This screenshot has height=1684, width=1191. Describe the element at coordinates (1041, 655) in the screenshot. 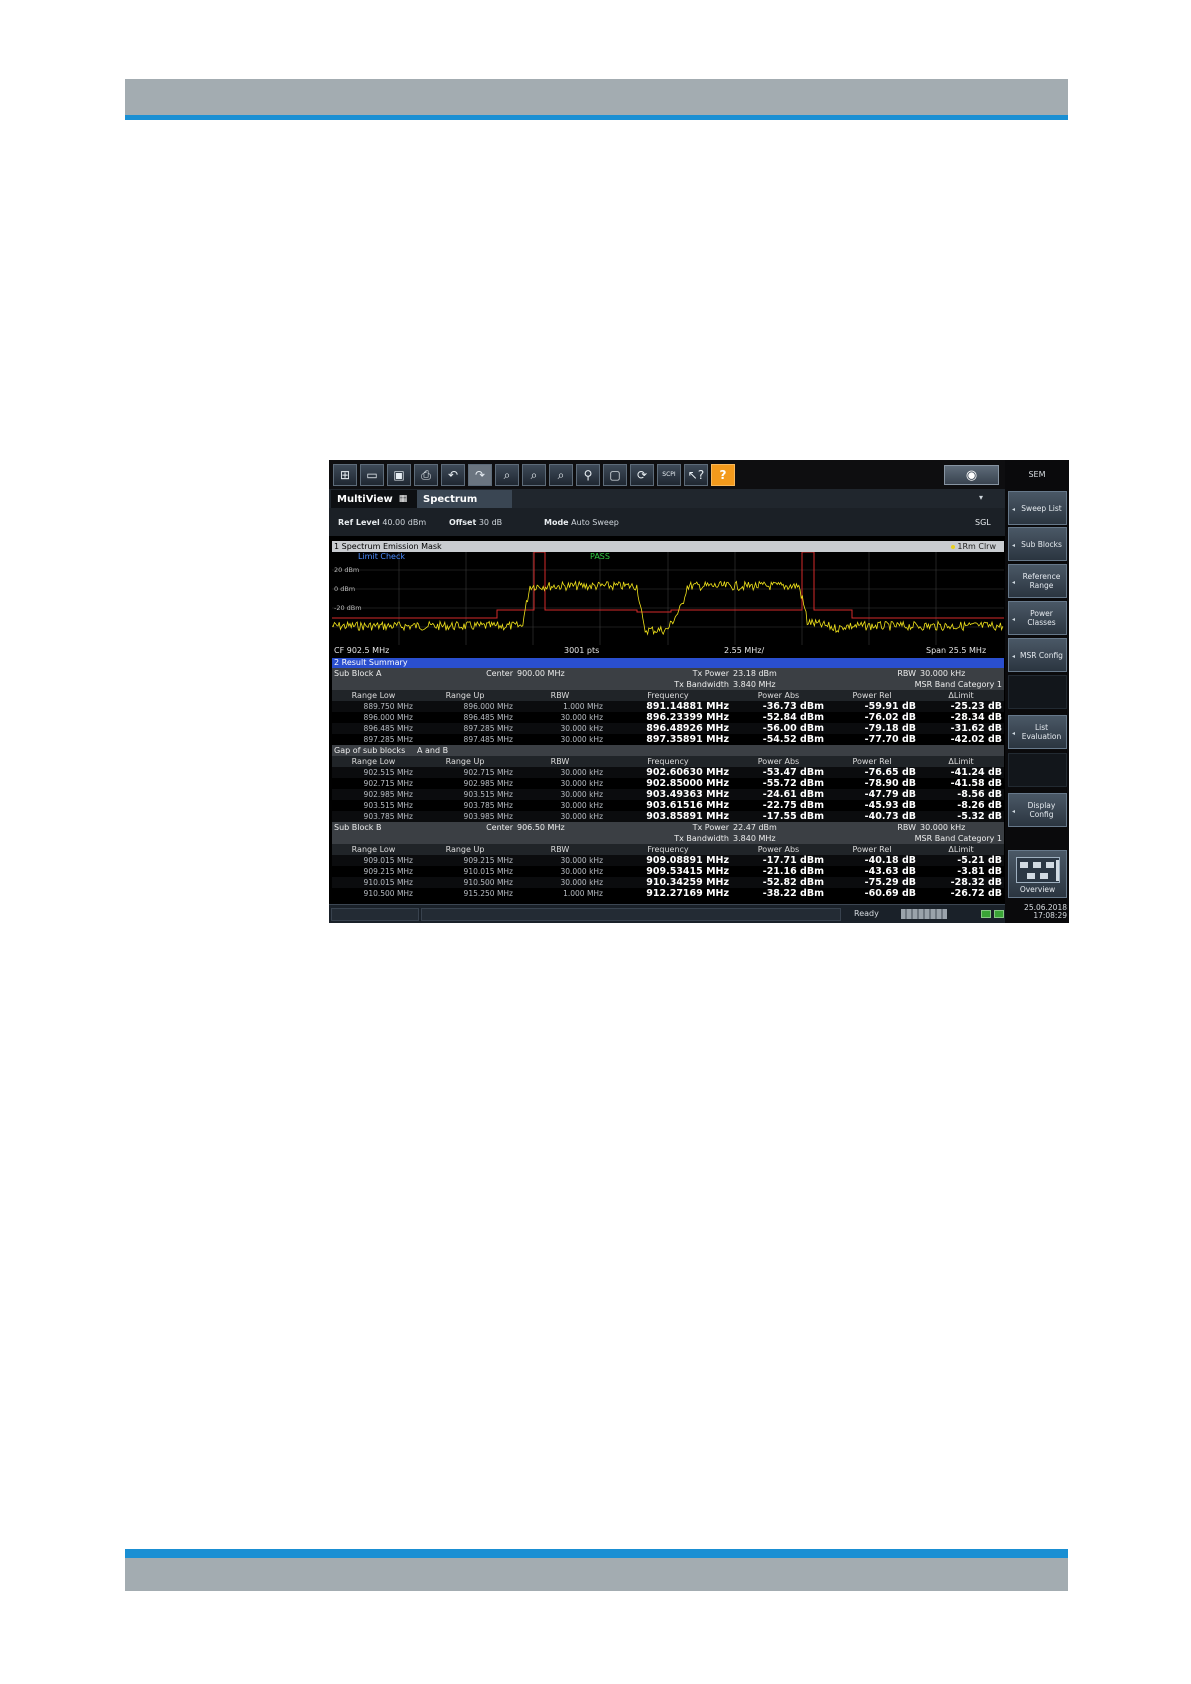

I see `softkey-label: MSR Config` at that location.